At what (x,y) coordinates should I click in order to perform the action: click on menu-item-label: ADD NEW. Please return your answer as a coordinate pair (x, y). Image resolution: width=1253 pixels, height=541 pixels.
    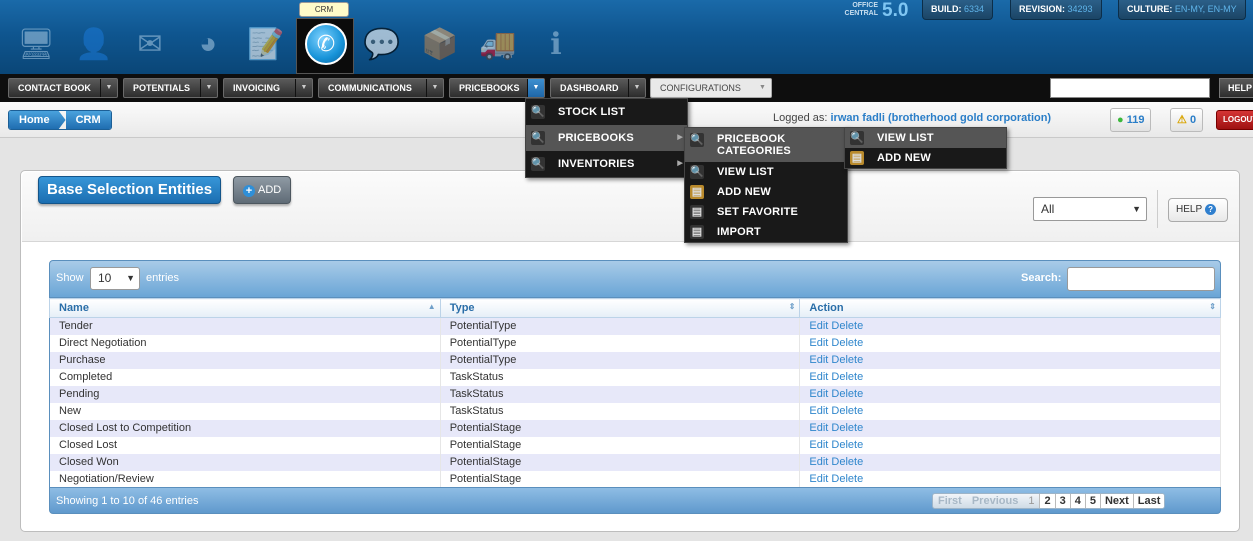
    Looking at the image, I should click on (904, 158).